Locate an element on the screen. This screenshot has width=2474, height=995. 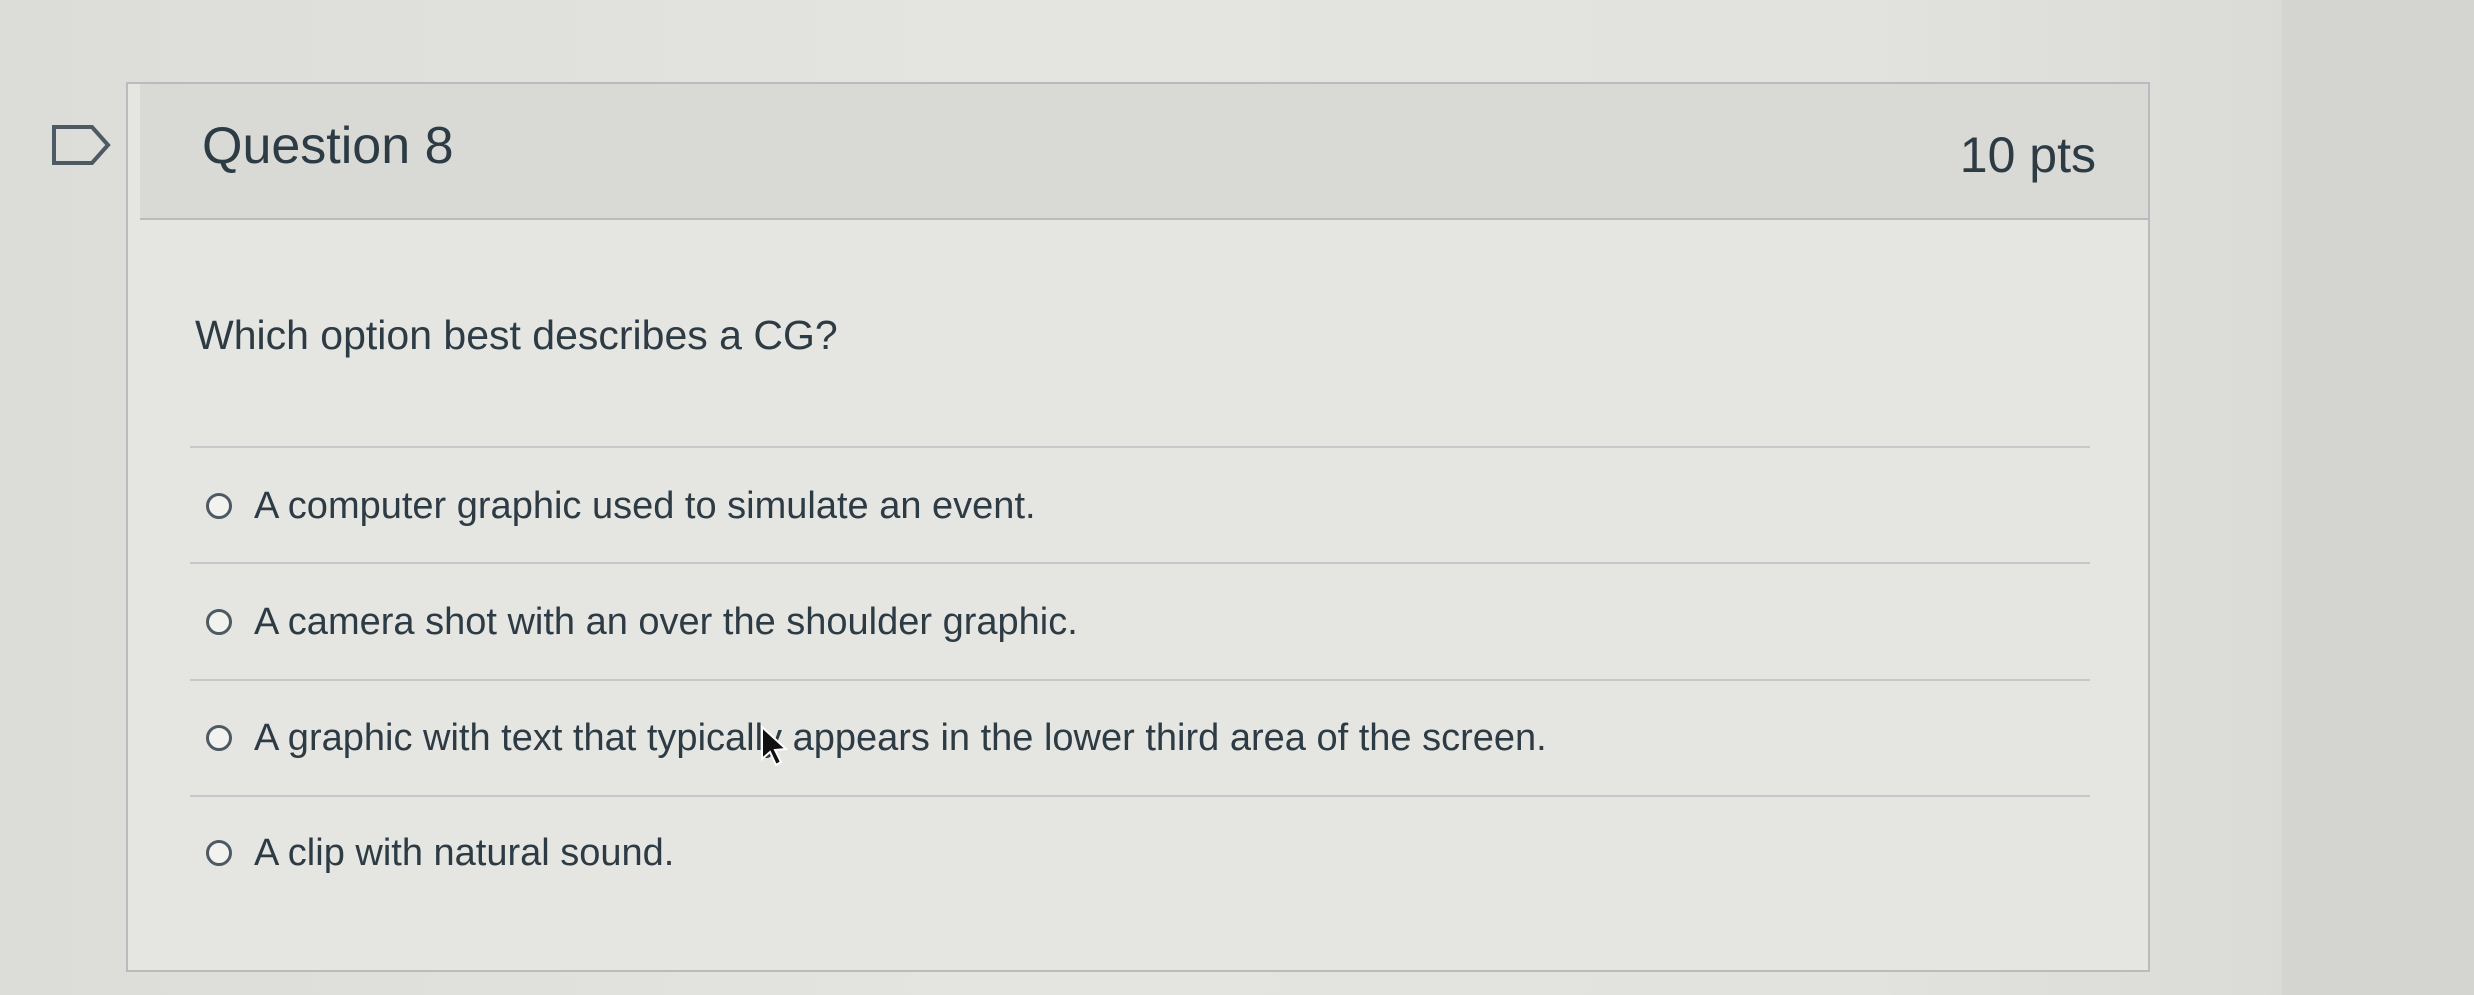
question-title: Question 8 is located at coordinates (328, 146).